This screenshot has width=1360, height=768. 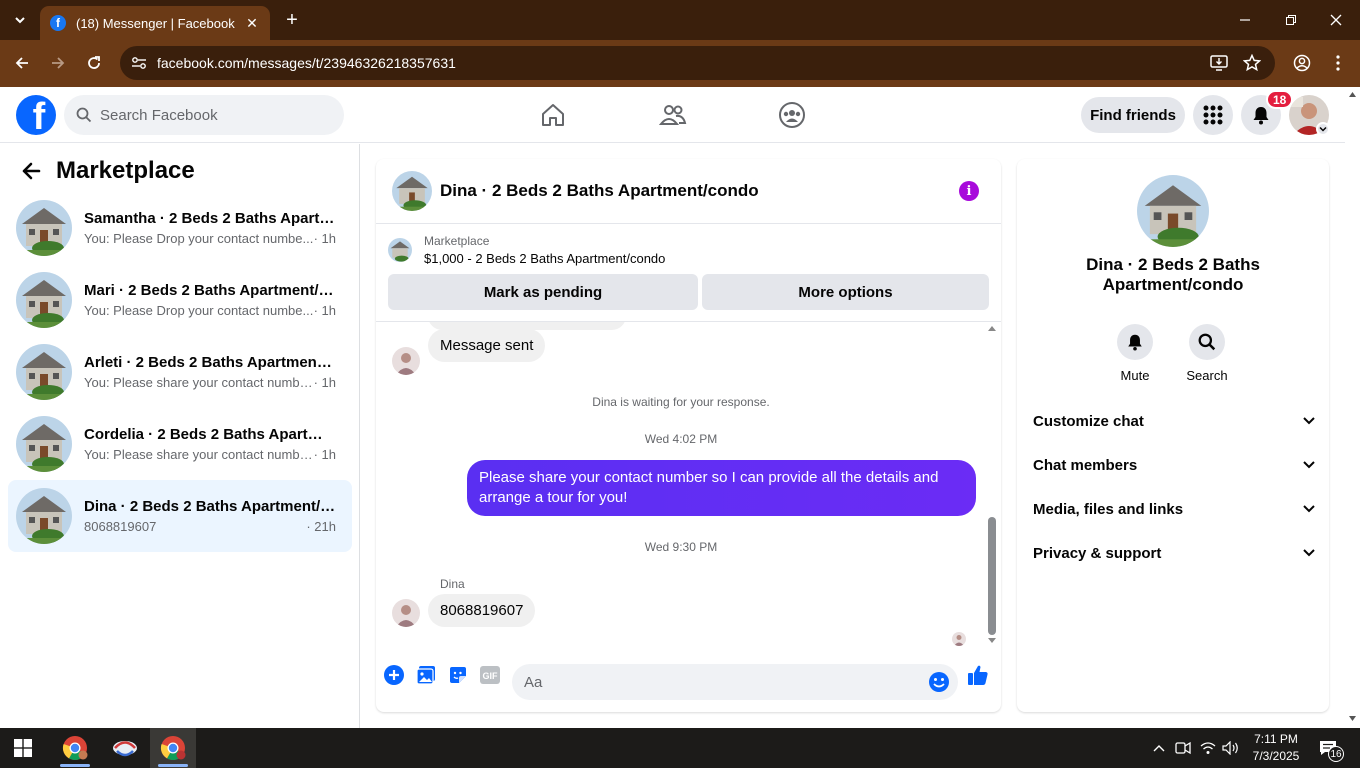 I want to click on sticker-button, so click(x=458, y=675).